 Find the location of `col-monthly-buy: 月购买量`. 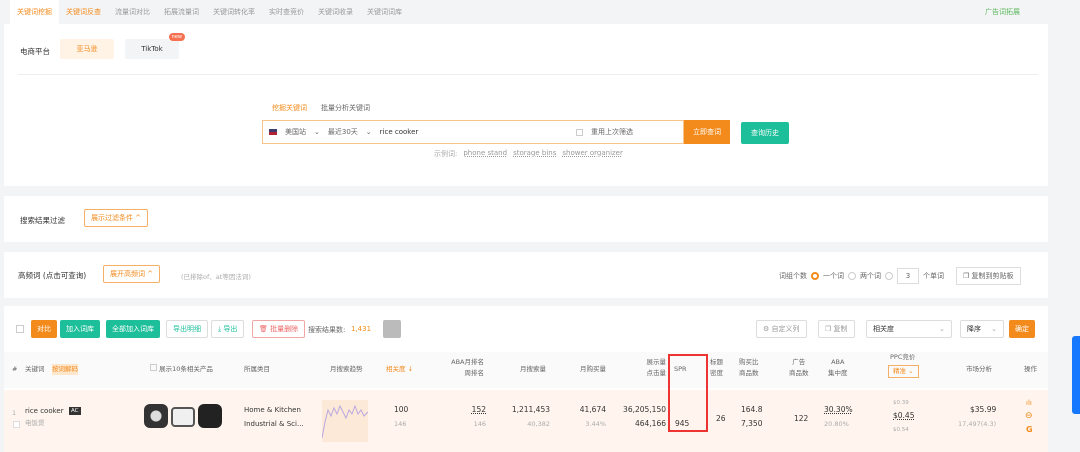

col-monthly-buy: 月购买量 is located at coordinates (593, 369).